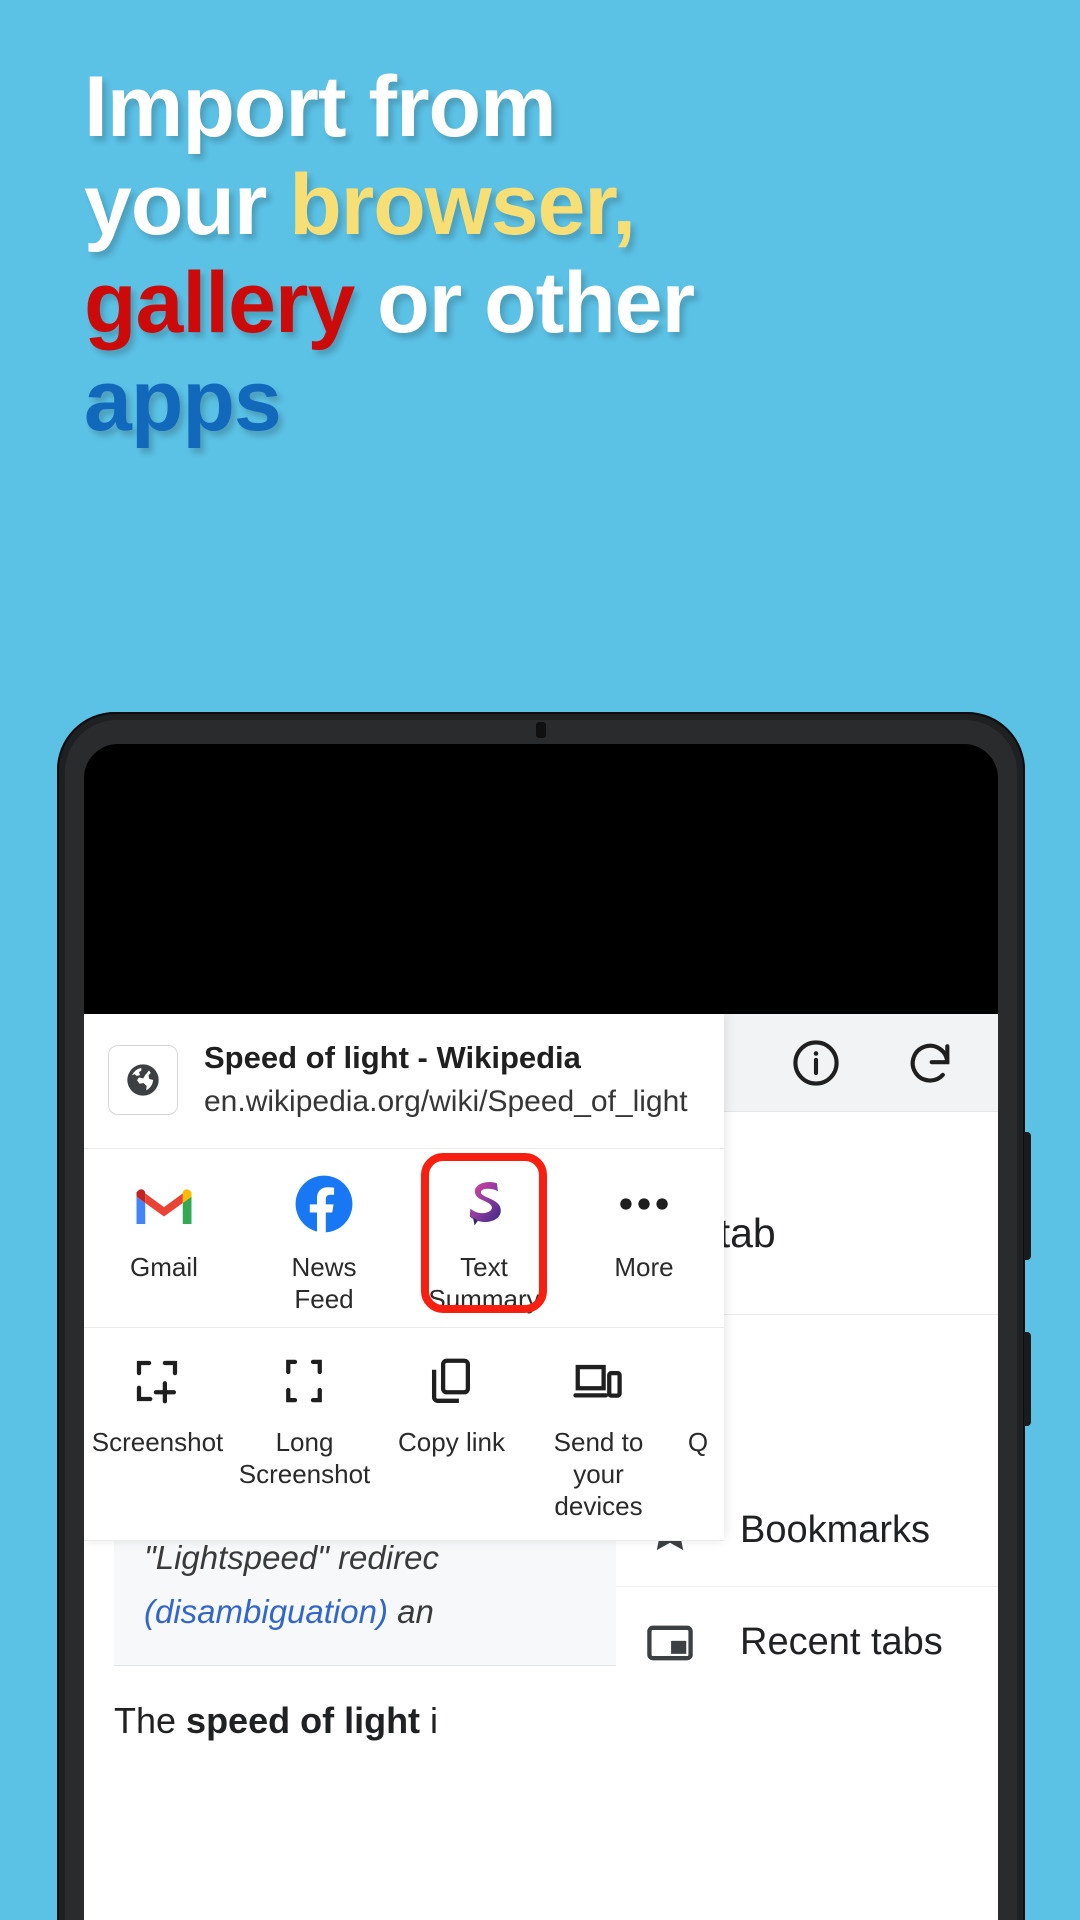 This screenshot has height=1920, width=1080. What do you see at coordinates (841, 1642) in the screenshot?
I see `chrome-menu-item-label: Recent tabs` at bounding box center [841, 1642].